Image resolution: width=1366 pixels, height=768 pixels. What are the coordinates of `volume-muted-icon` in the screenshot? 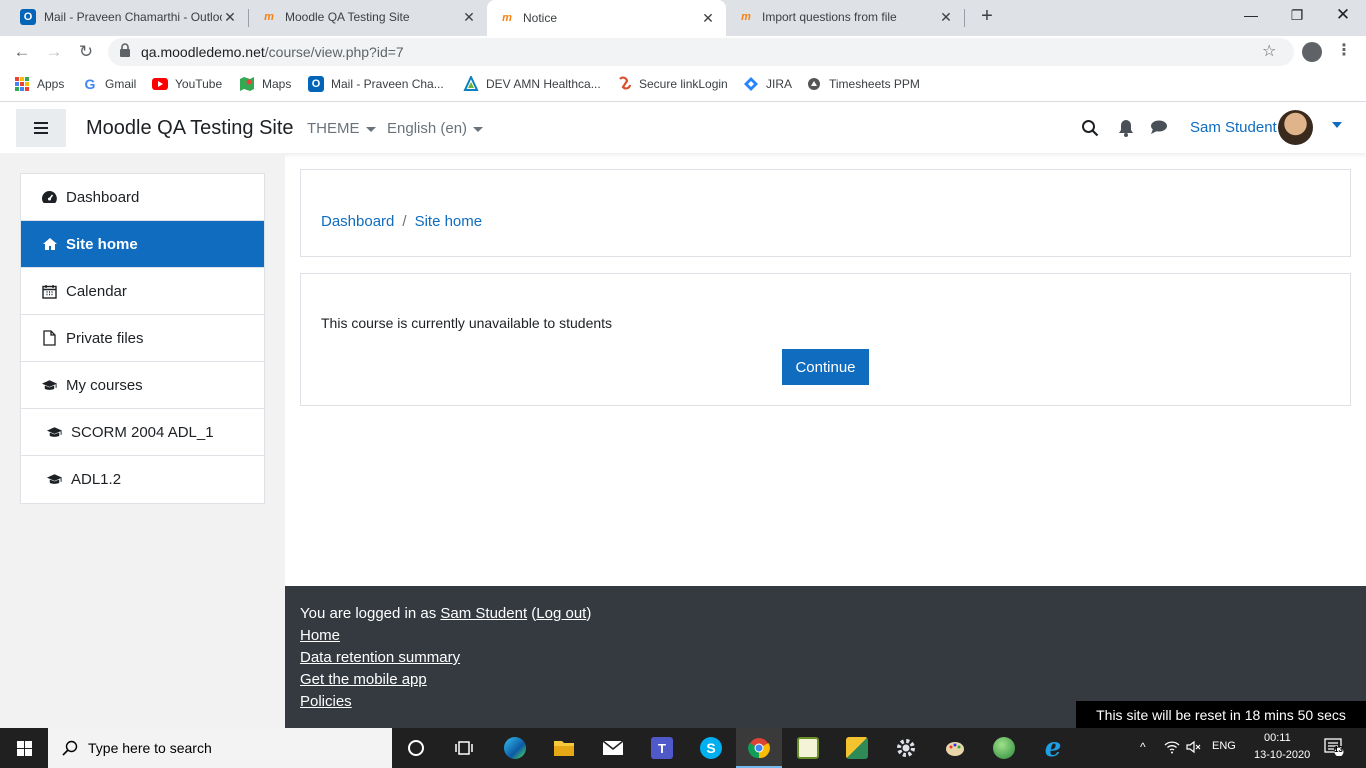 It's located at (1194, 748).